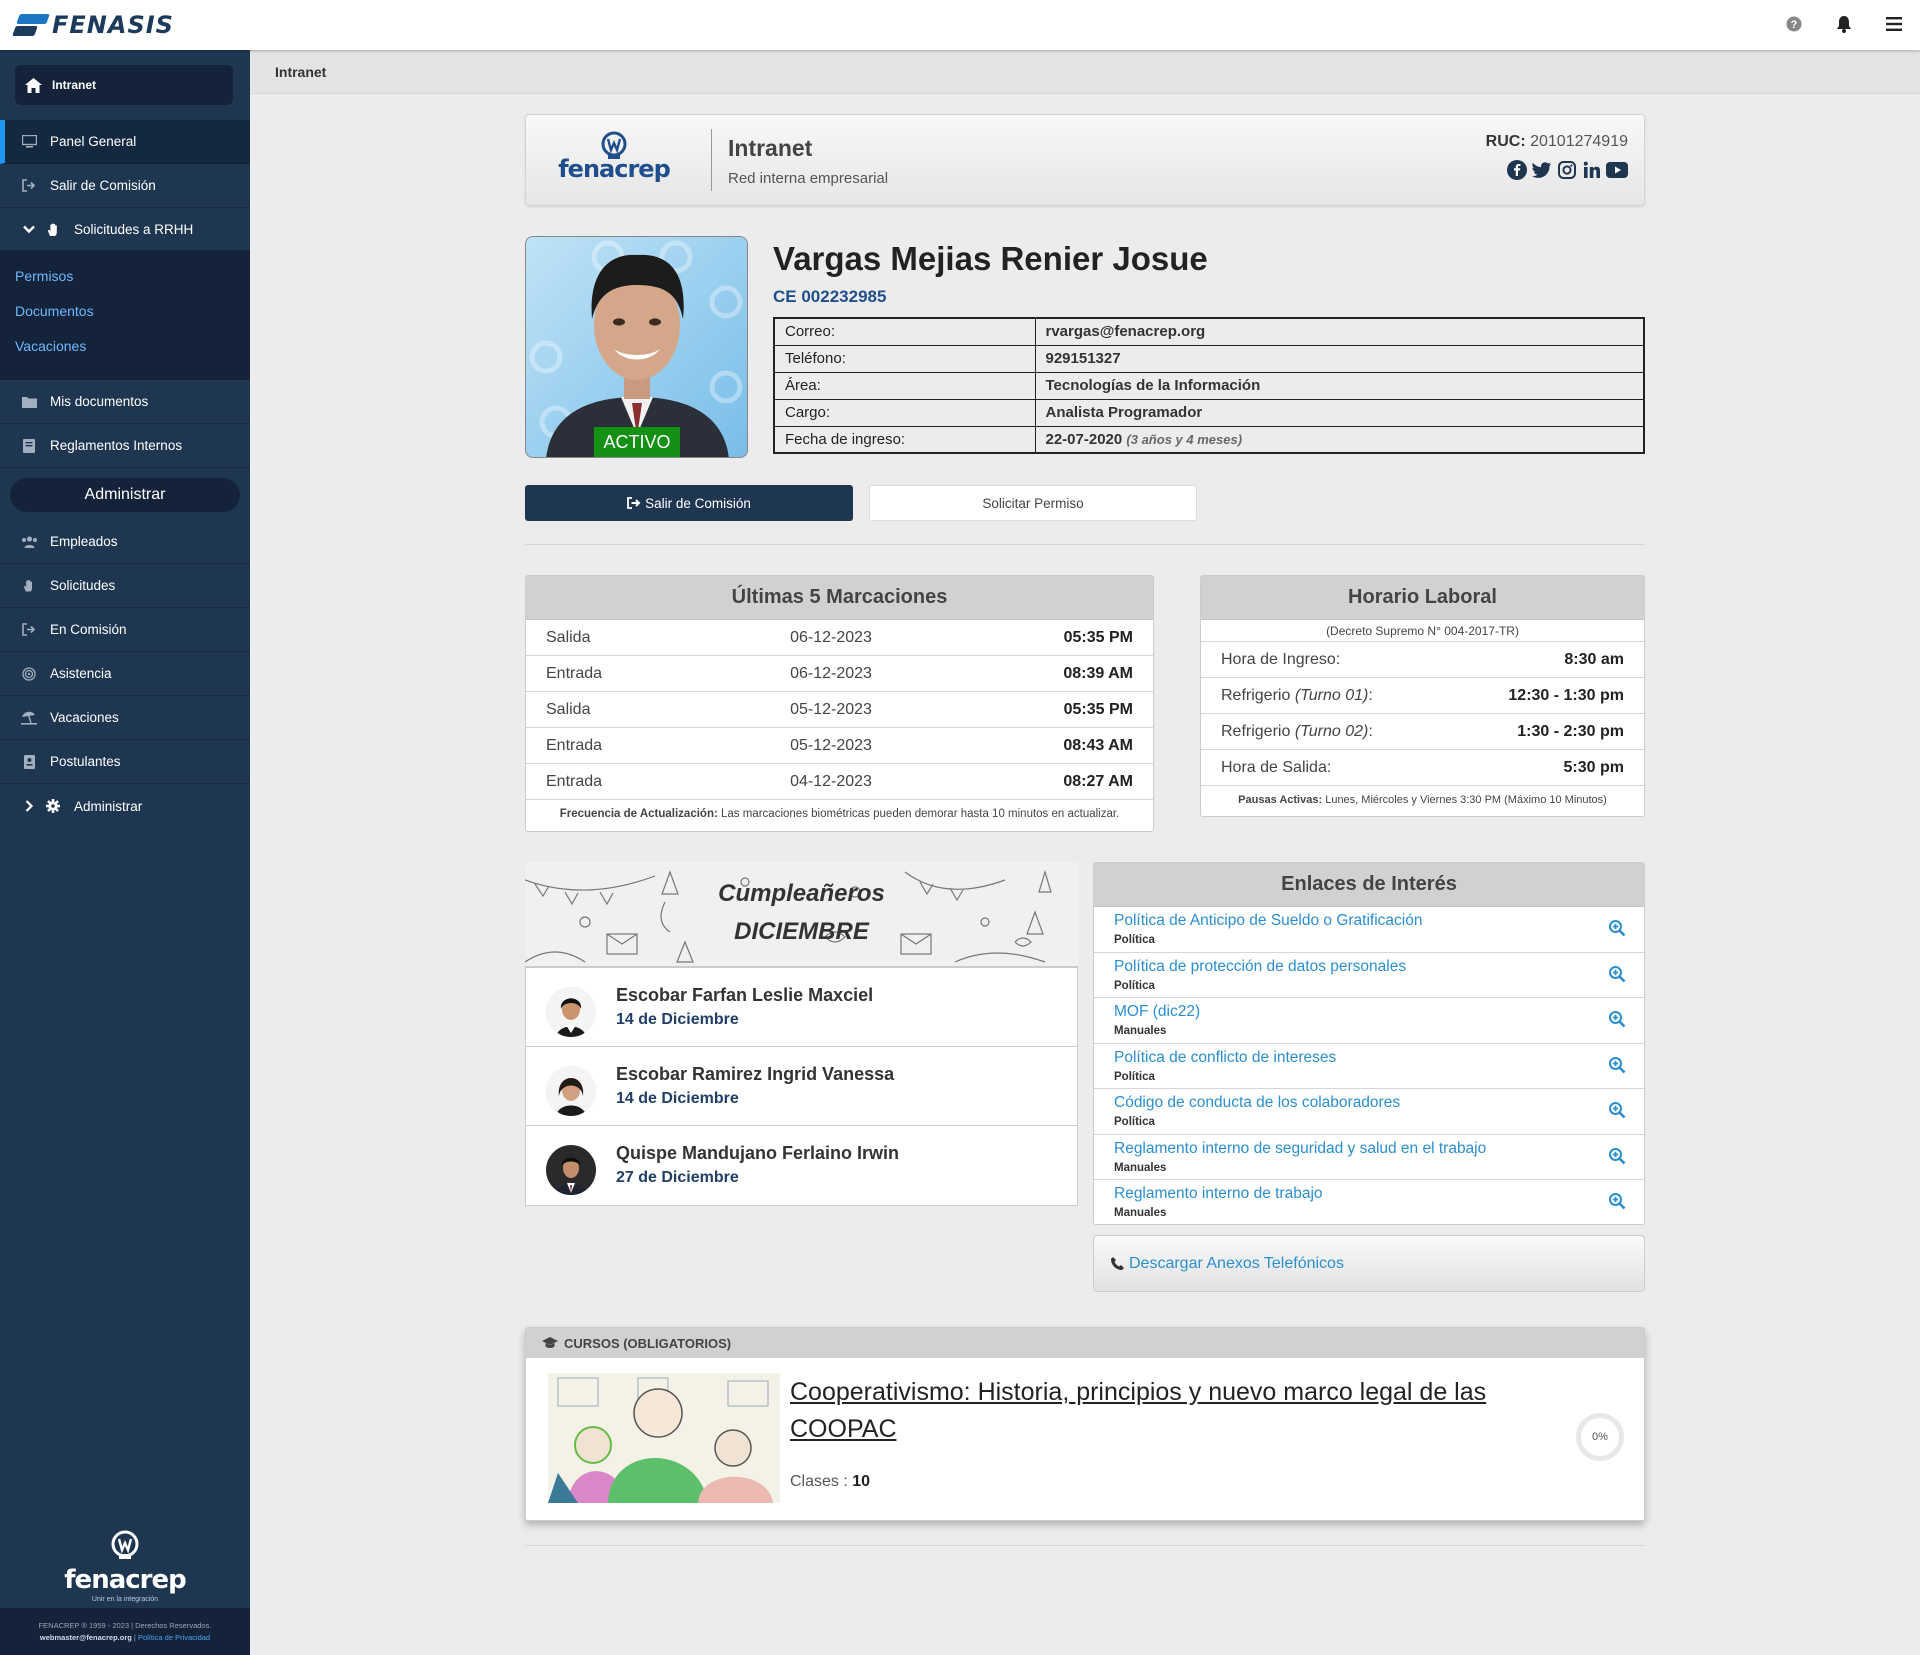  Describe the element at coordinates (638, 814) in the screenshot. I see `note-label: Frecuencia de Actualización:` at that location.